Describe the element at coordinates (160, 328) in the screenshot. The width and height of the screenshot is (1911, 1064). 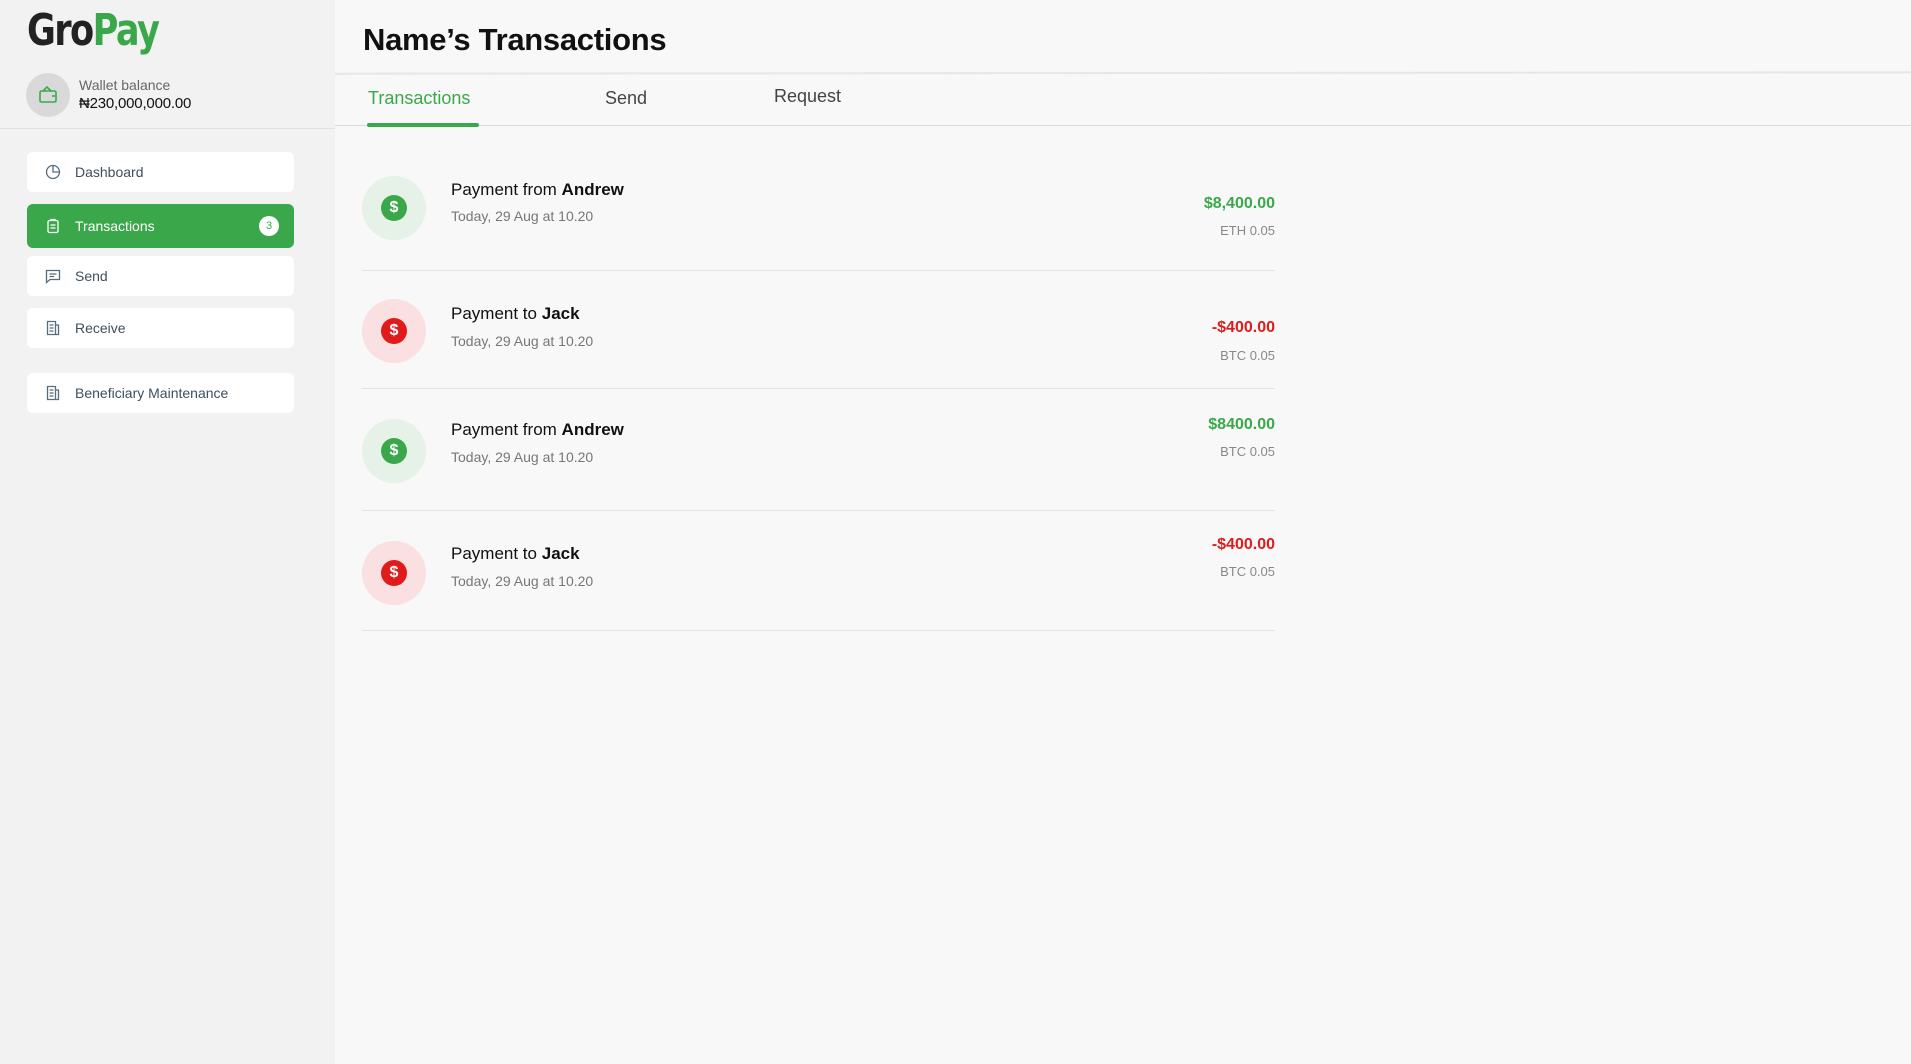
I see `sidebar-item-receive: Receive` at that location.